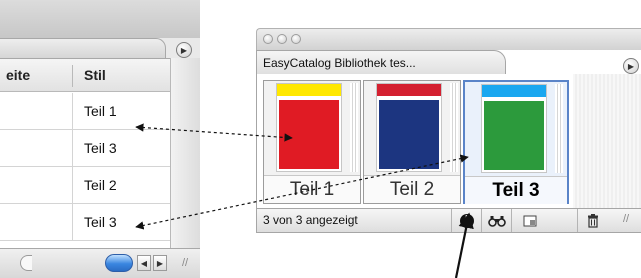 This screenshot has width=641, height=278. Describe the element at coordinates (185, 153) in the screenshot. I see `vertical-scroll-area` at that location.